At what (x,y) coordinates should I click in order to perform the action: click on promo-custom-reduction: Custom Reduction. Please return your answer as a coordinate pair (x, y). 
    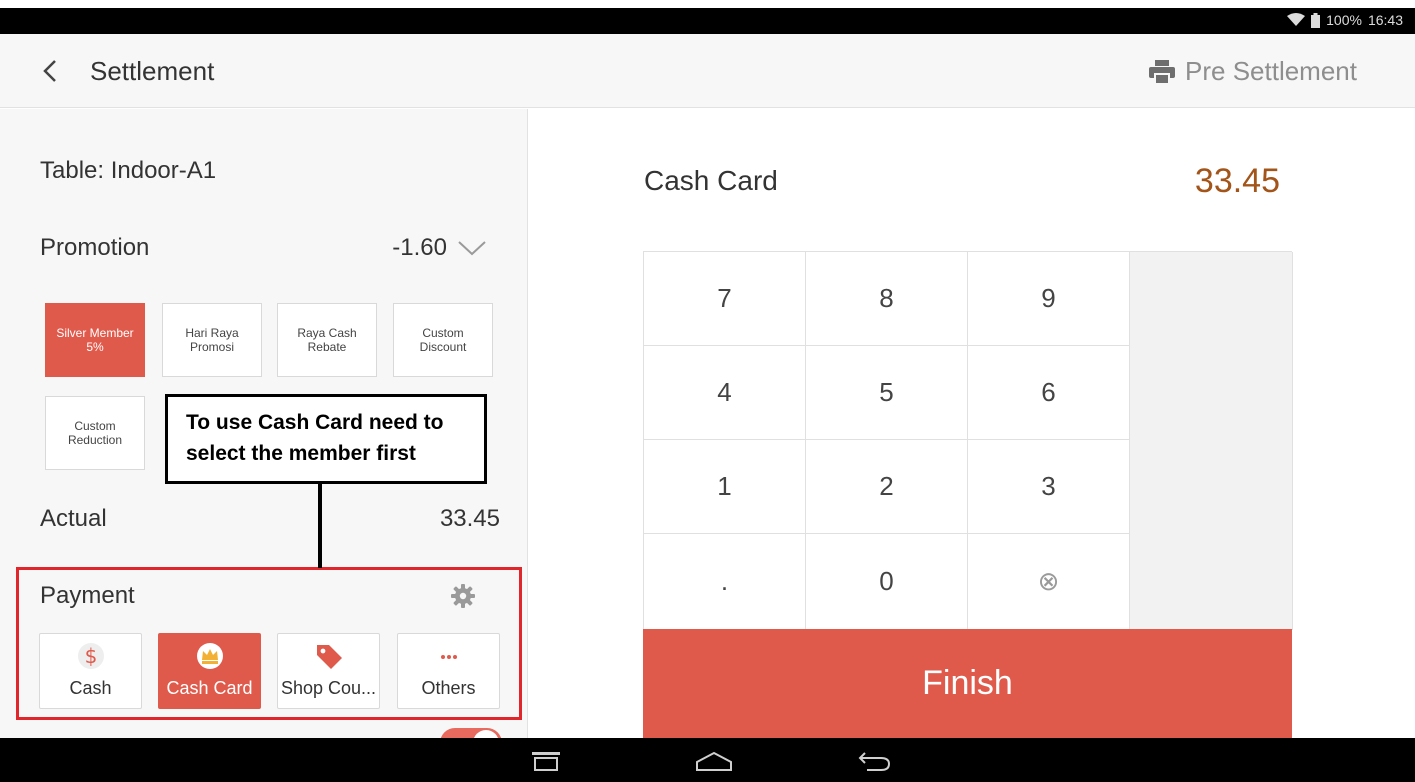
    Looking at the image, I should click on (95, 433).